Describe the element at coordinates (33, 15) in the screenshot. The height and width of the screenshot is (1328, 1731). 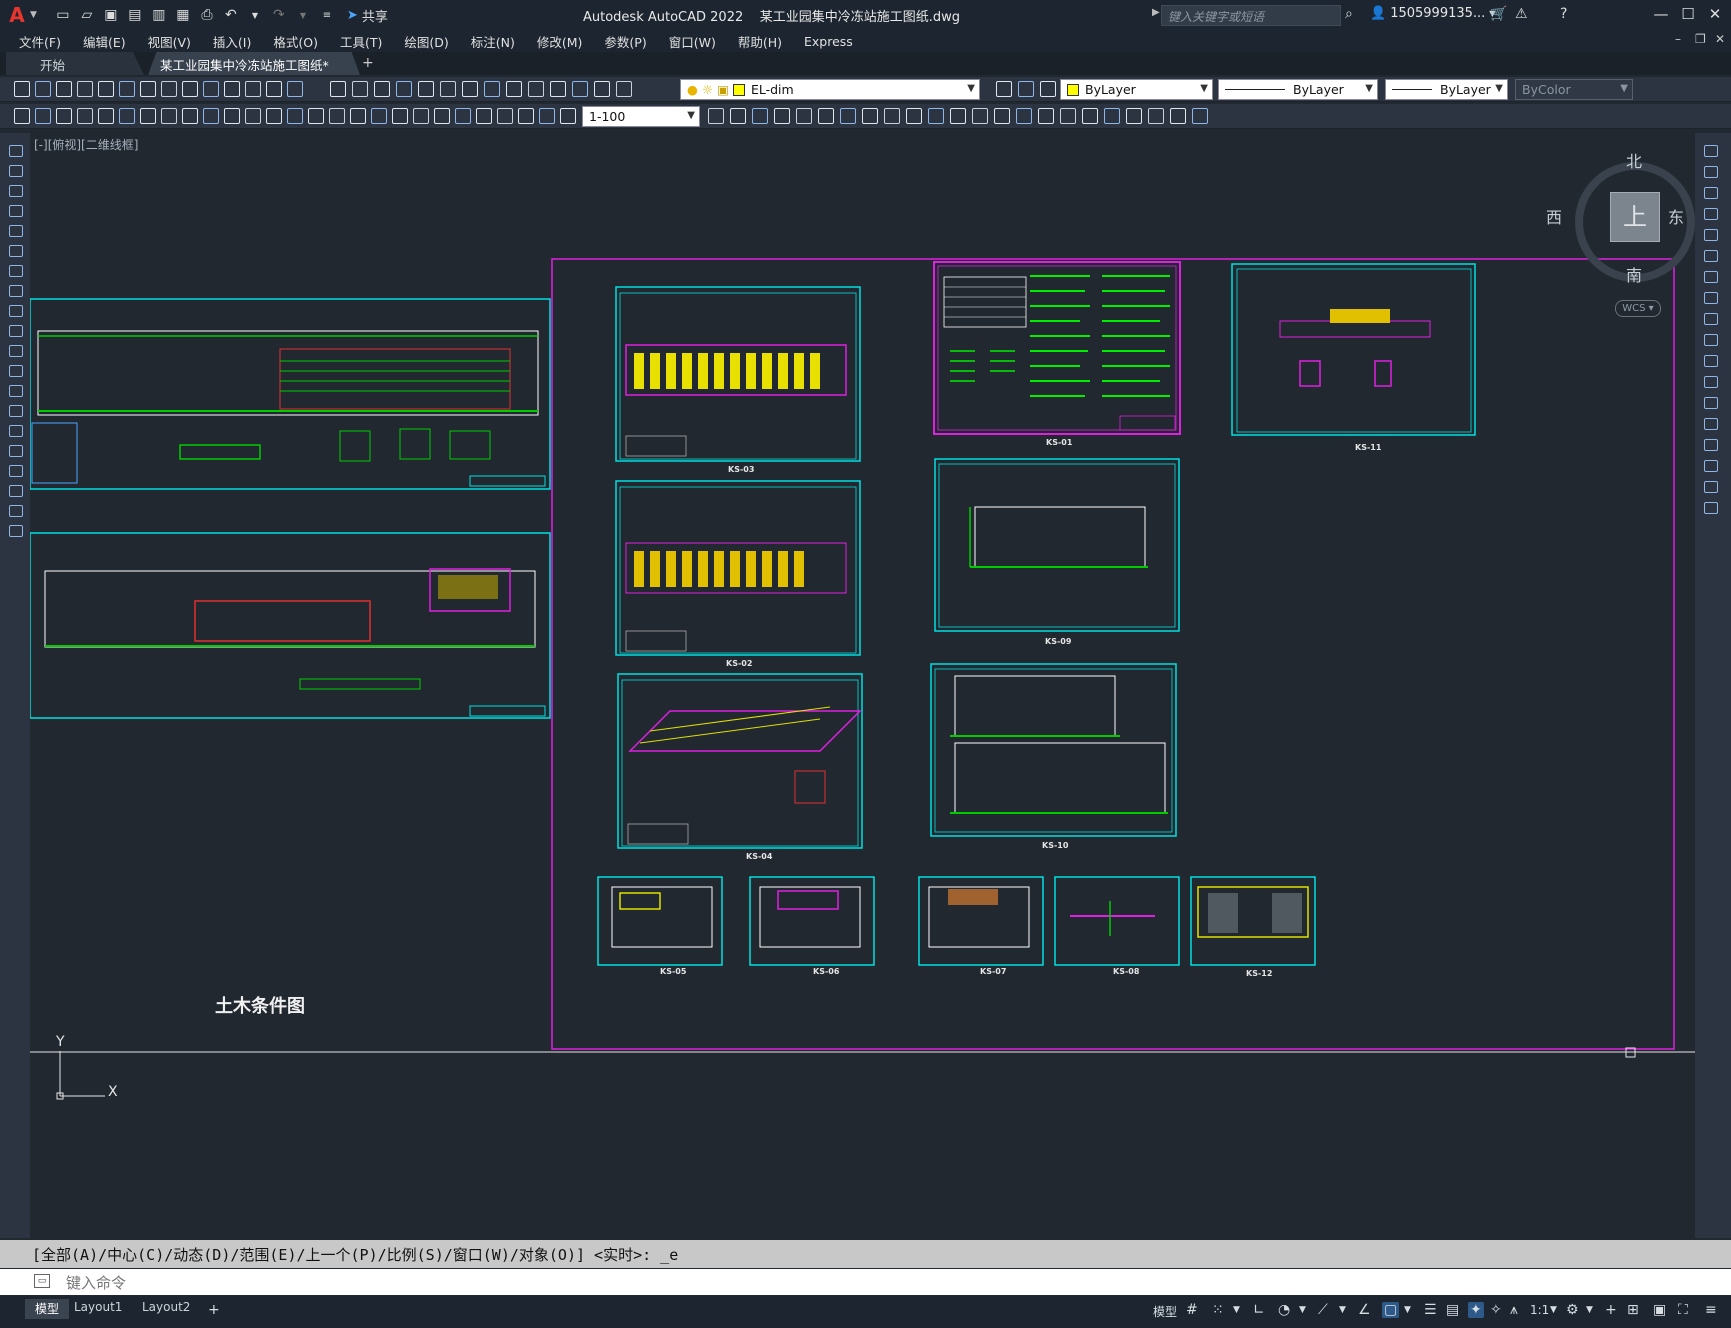
I see `app-menu-caret-icon: ▼` at that location.